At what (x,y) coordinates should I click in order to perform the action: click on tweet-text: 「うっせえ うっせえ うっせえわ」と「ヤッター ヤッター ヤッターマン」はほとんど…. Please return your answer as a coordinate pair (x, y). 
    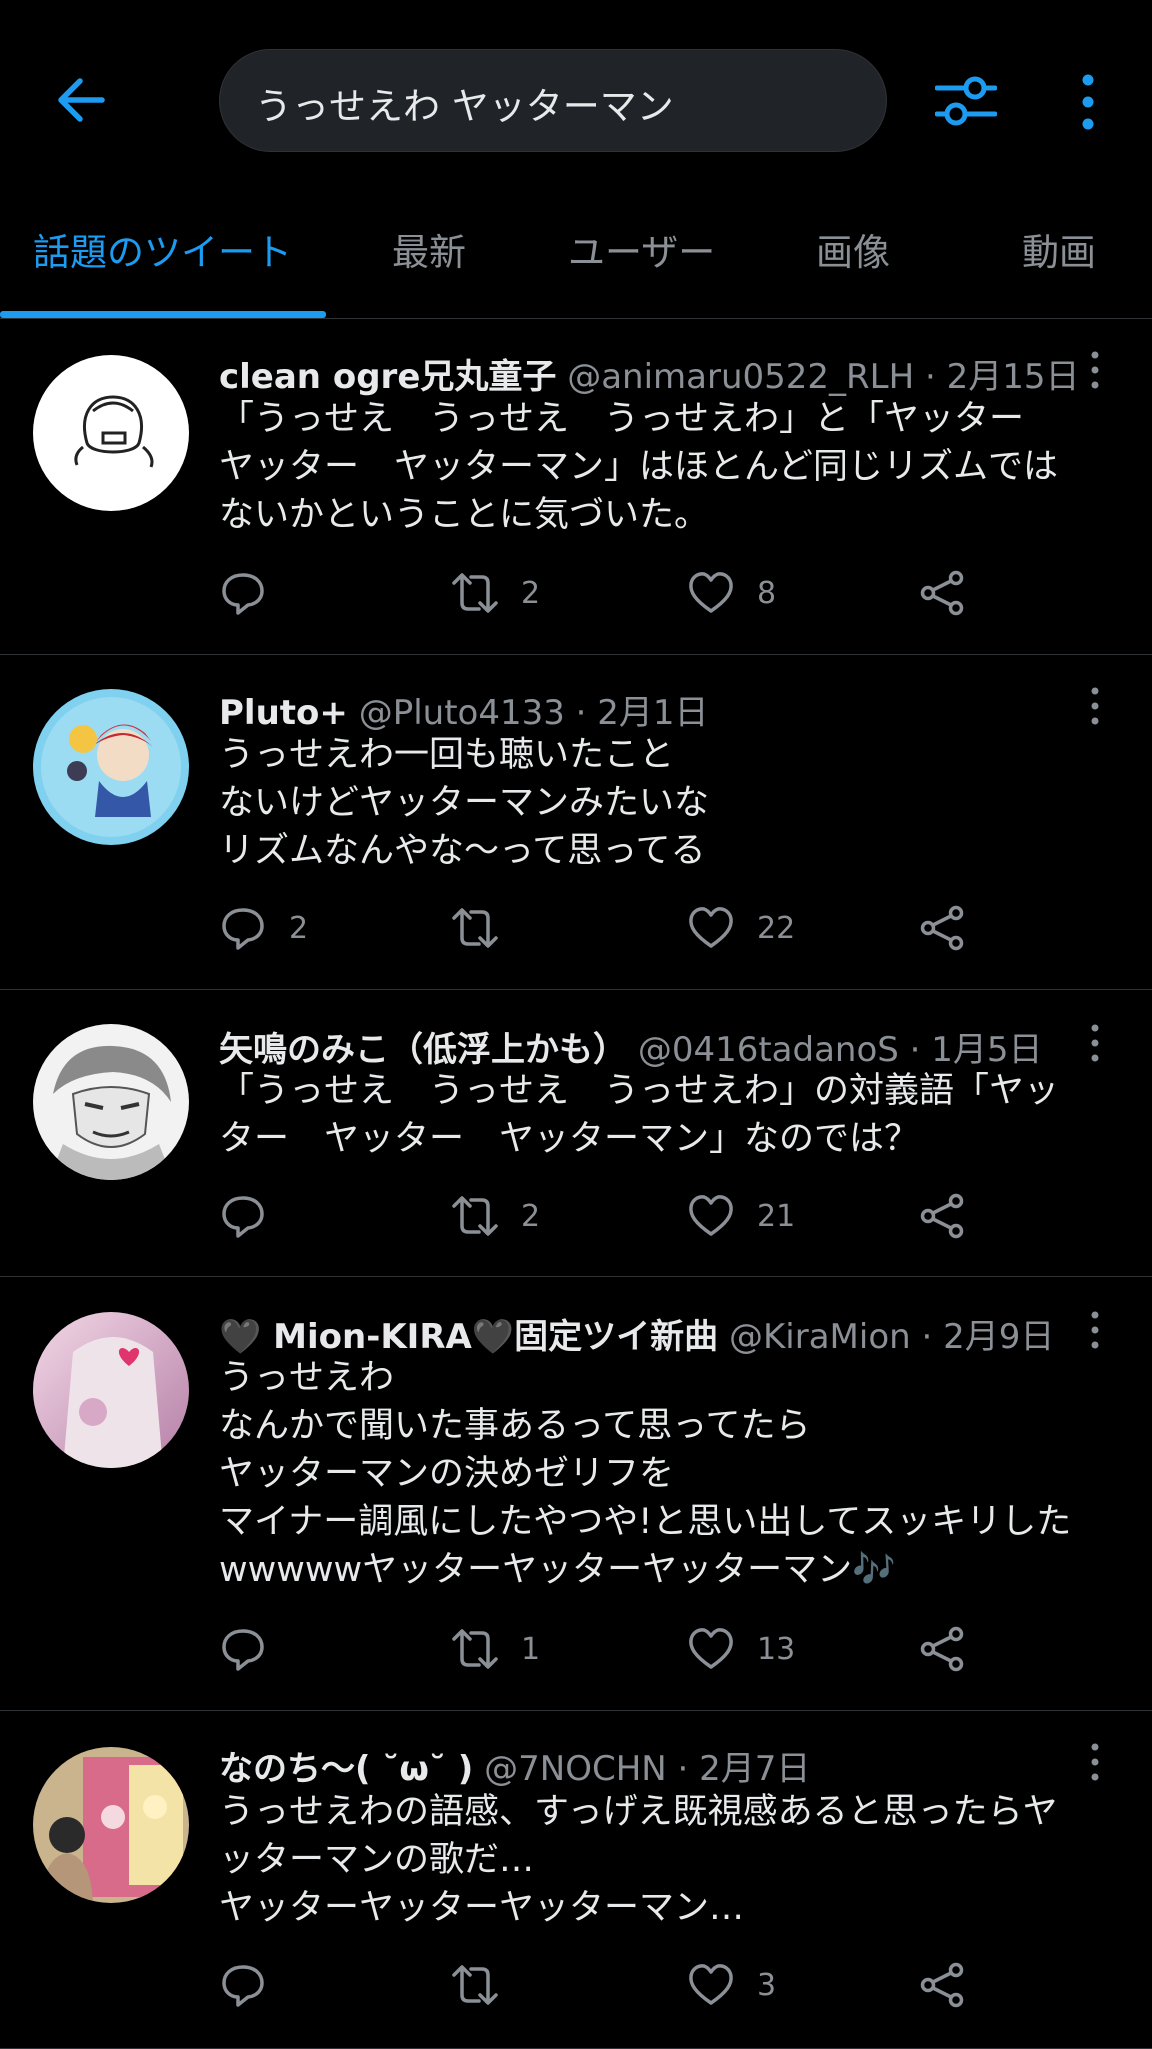
    Looking at the image, I should click on (638, 467).